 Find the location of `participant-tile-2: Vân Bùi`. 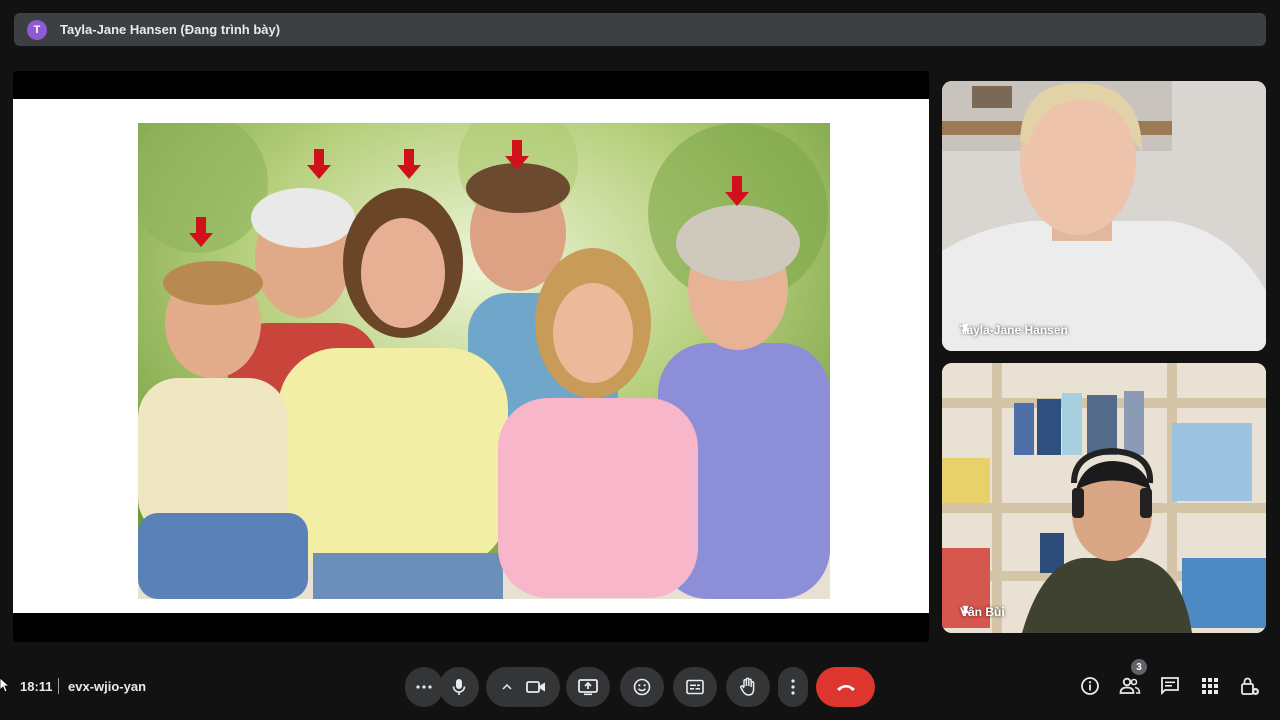

participant-tile-2: Vân Bùi is located at coordinates (1104, 498).